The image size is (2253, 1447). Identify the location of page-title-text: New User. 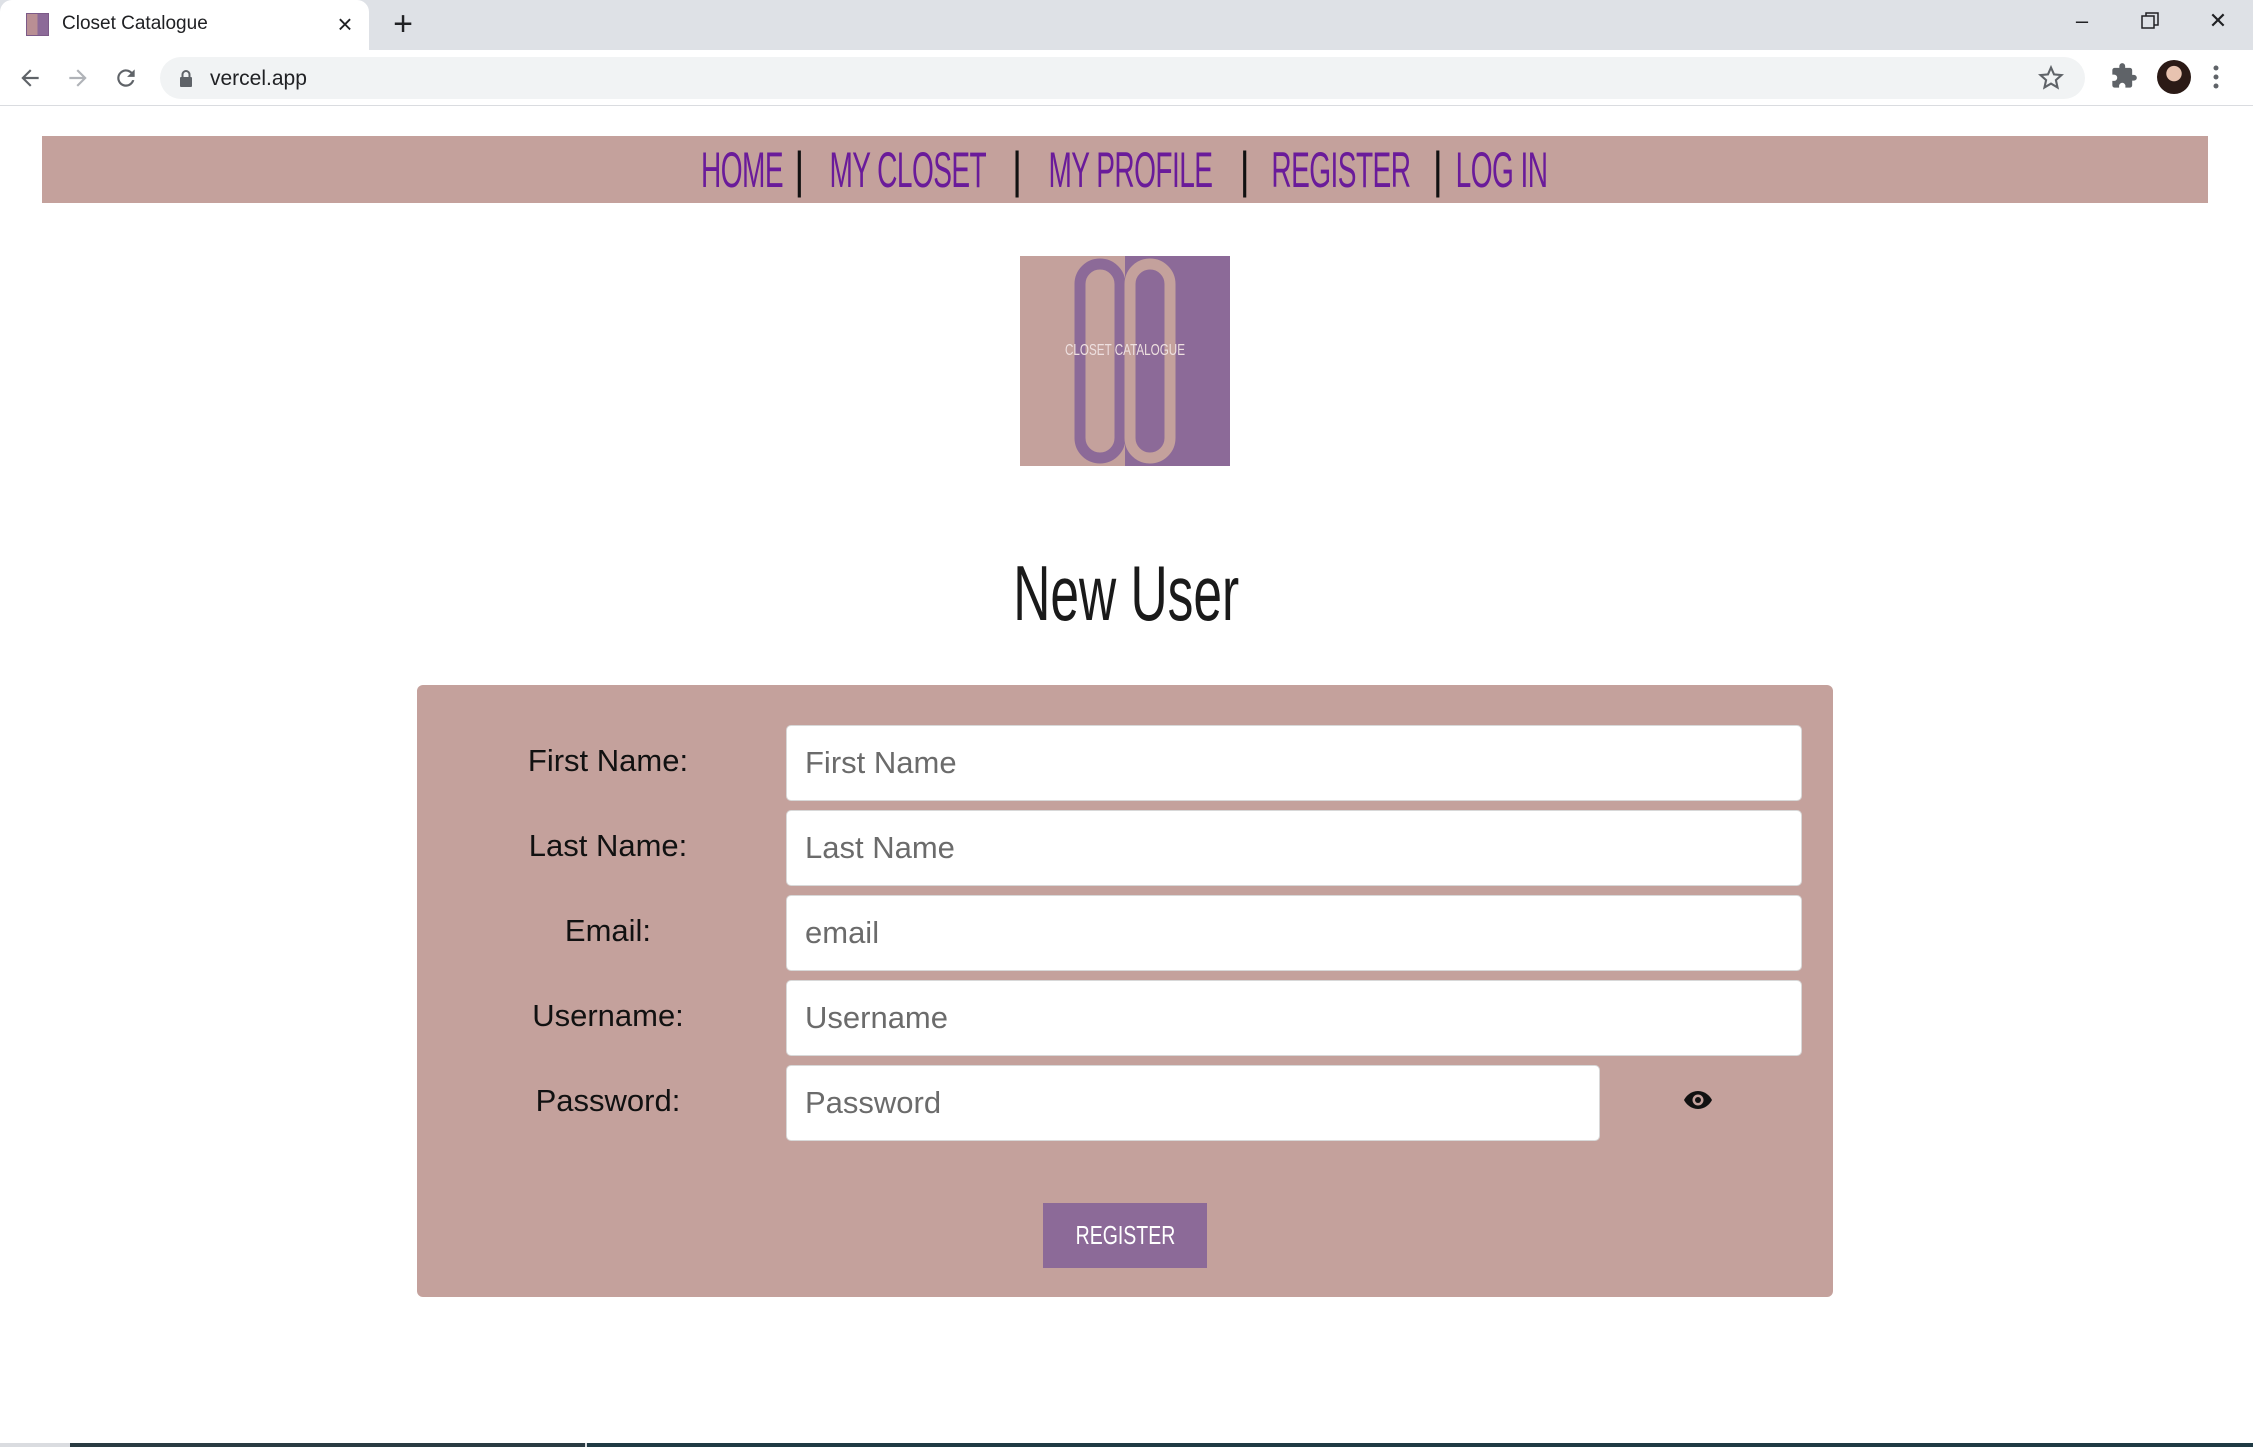
(1126, 593).